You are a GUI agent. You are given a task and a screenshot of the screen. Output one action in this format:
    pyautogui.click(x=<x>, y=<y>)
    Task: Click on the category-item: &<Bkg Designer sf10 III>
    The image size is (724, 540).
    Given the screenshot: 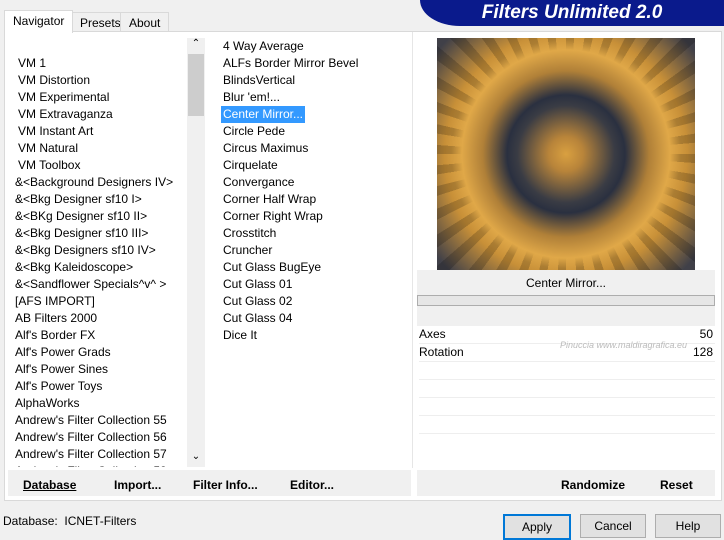 What is the action you would take?
    pyautogui.click(x=101, y=233)
    